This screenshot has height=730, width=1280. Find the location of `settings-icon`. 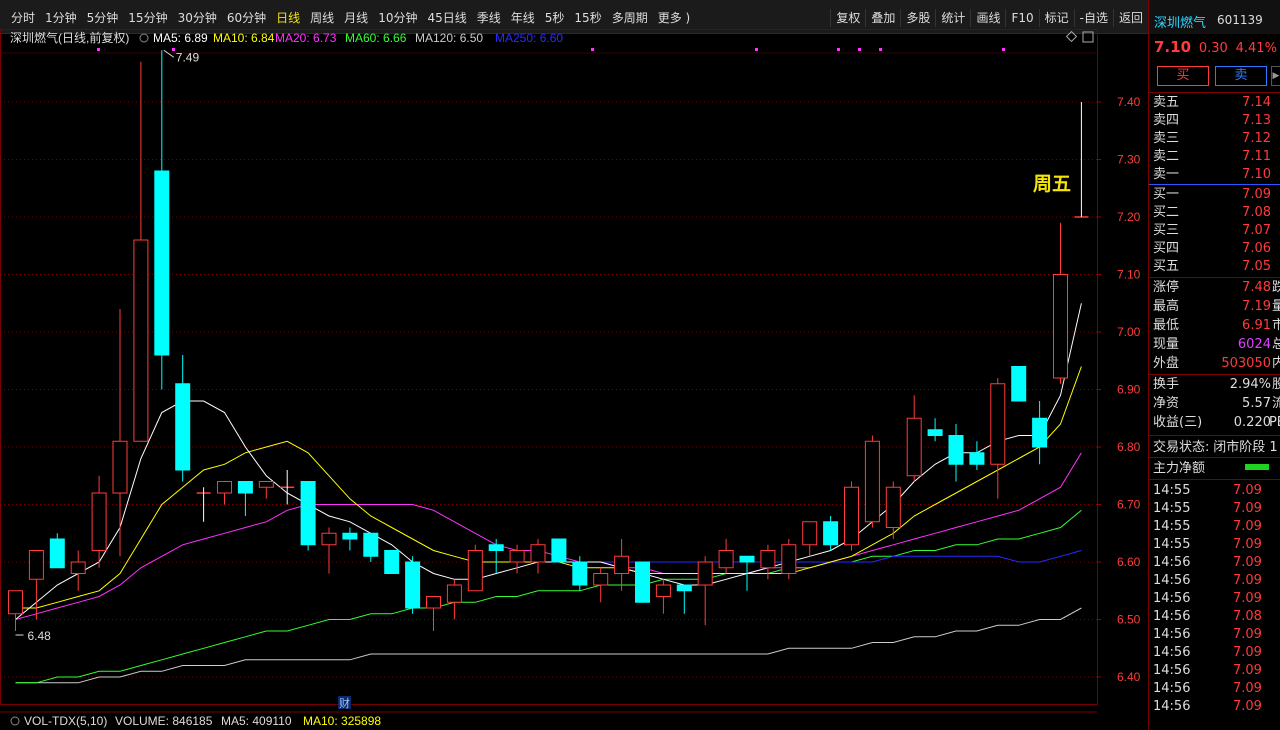

settings-icon is located at coordinates (144, 38).